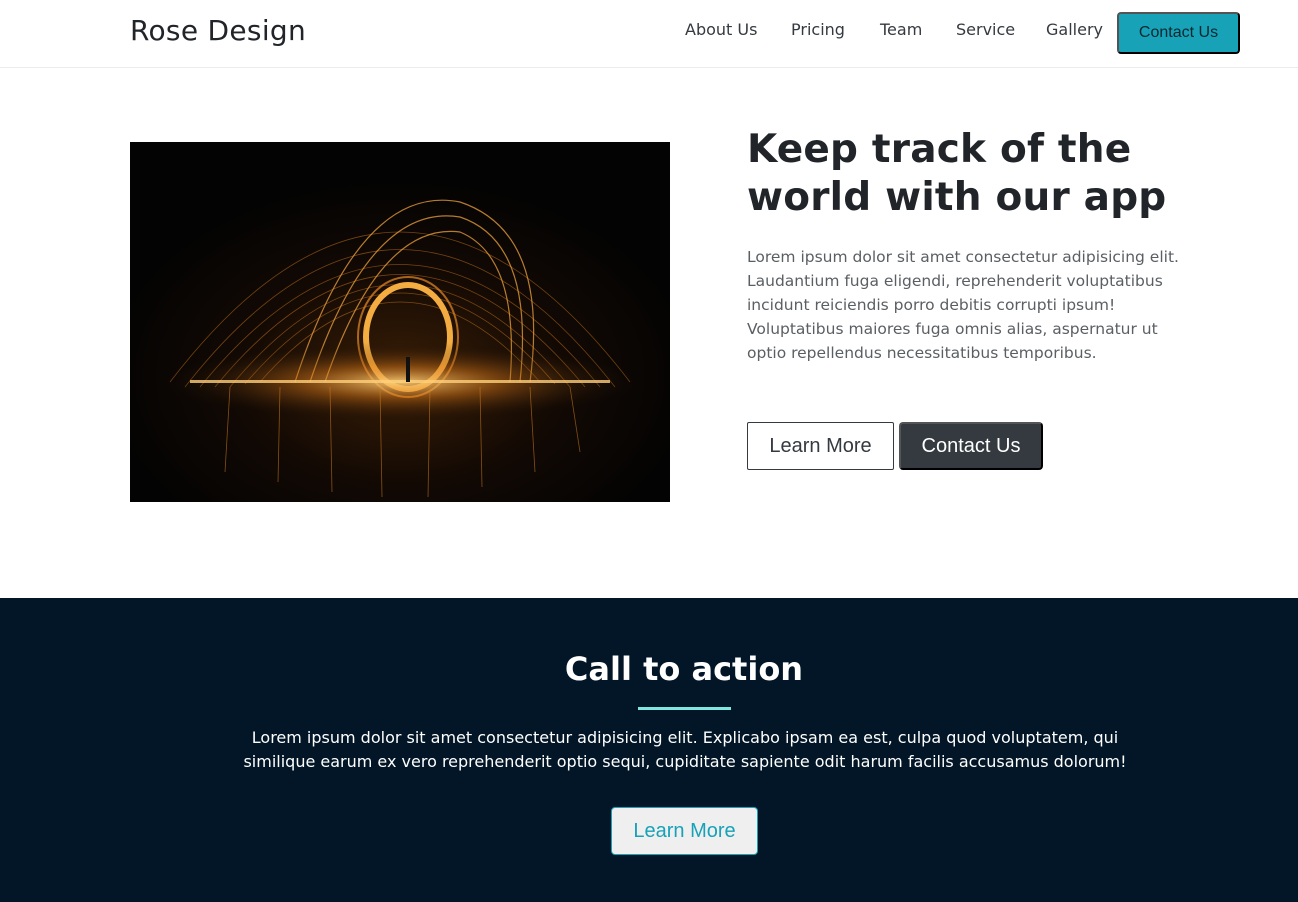 This screenshot has width=1298, height=902. Describe the element at coordinates (971, 446) in the screenshot. I see `hero-contact-button: Contact Us` at that location.